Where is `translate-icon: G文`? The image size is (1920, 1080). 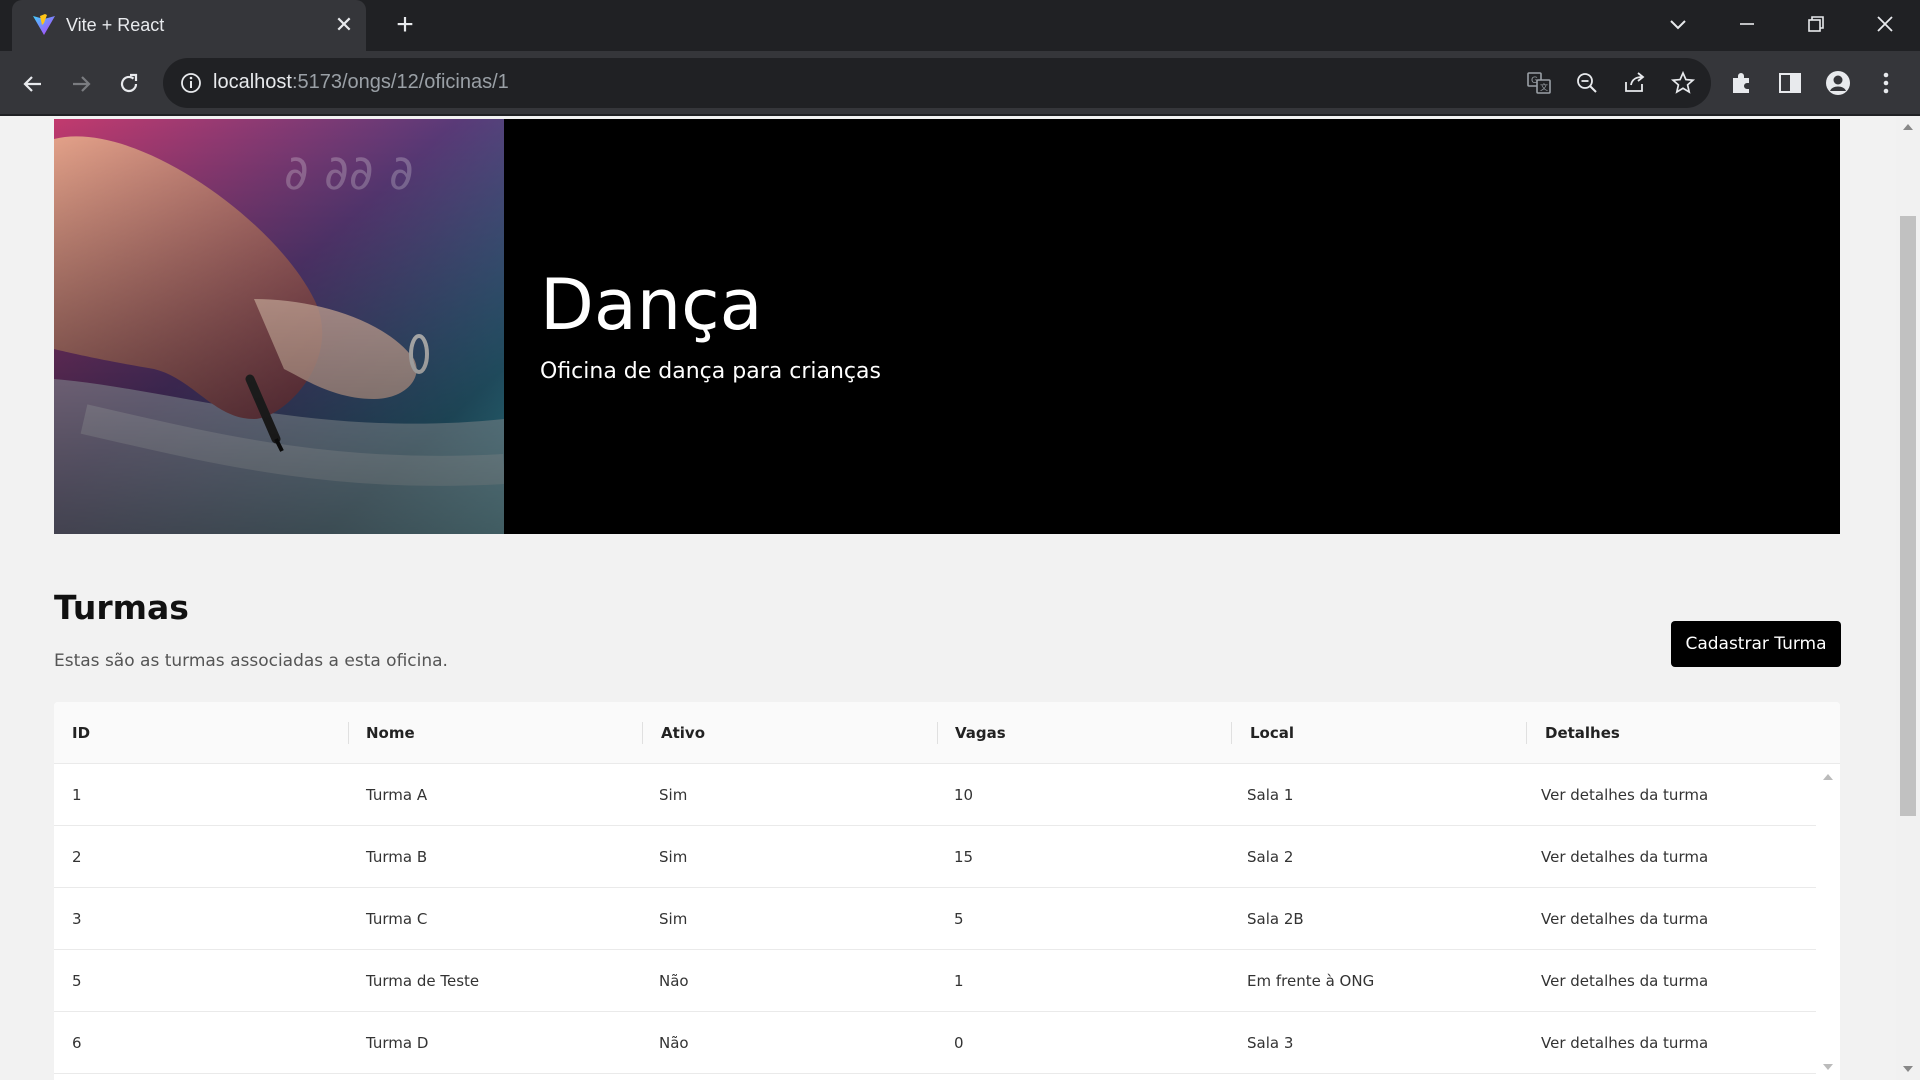 translate-icon: G文 is located at coordinates (1539, 83).